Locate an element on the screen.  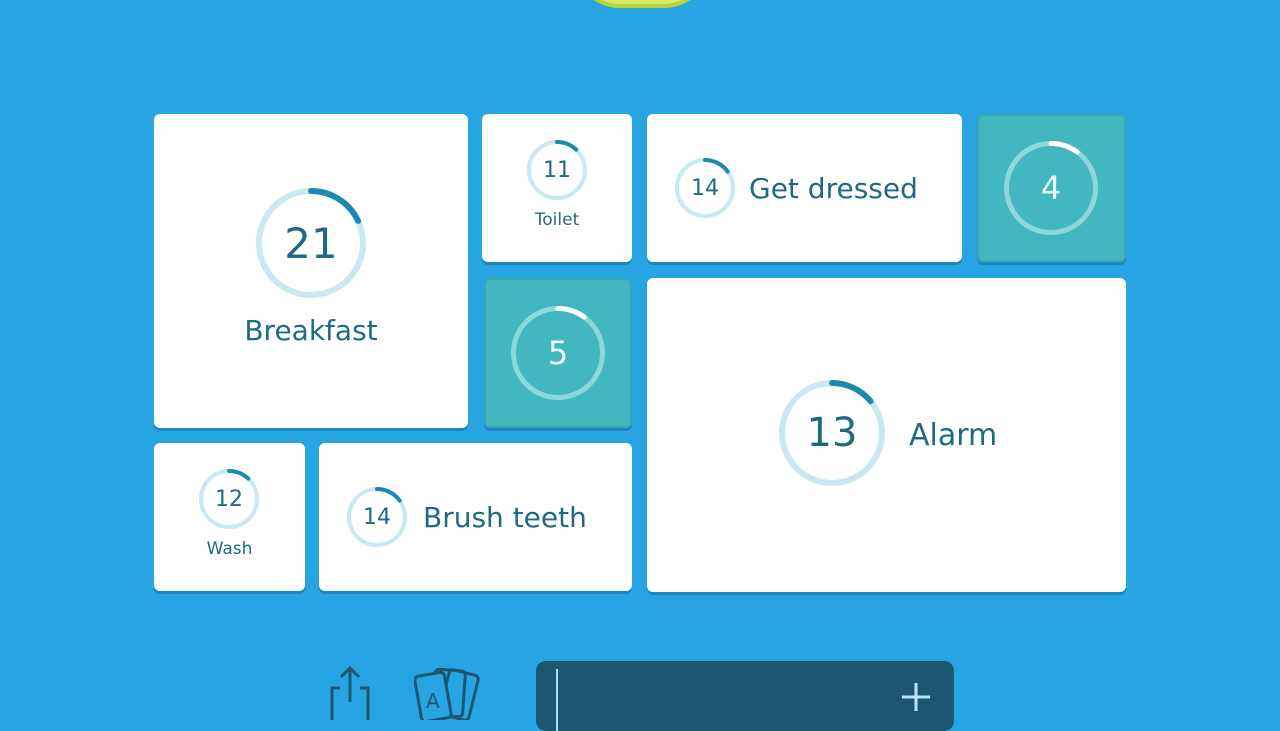
tile-brush-teeth: 14 Brush teeth is located at coordinates (475, 517).